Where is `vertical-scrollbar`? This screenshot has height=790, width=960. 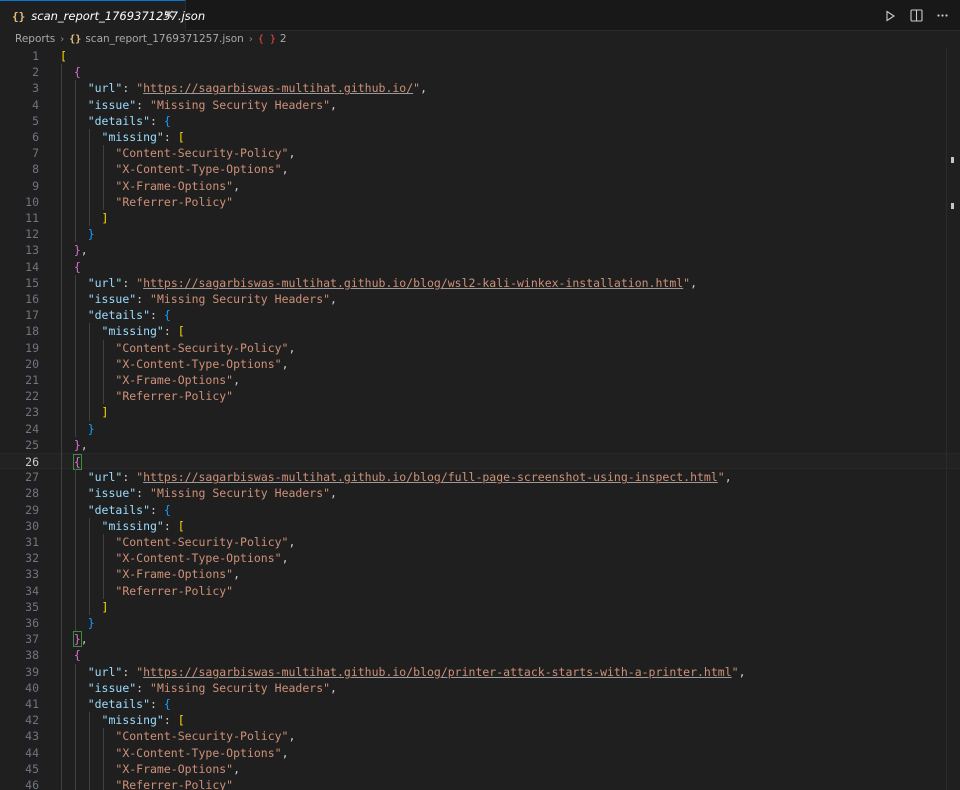
vertical-scrollbar is located at coordinates (953, 418).